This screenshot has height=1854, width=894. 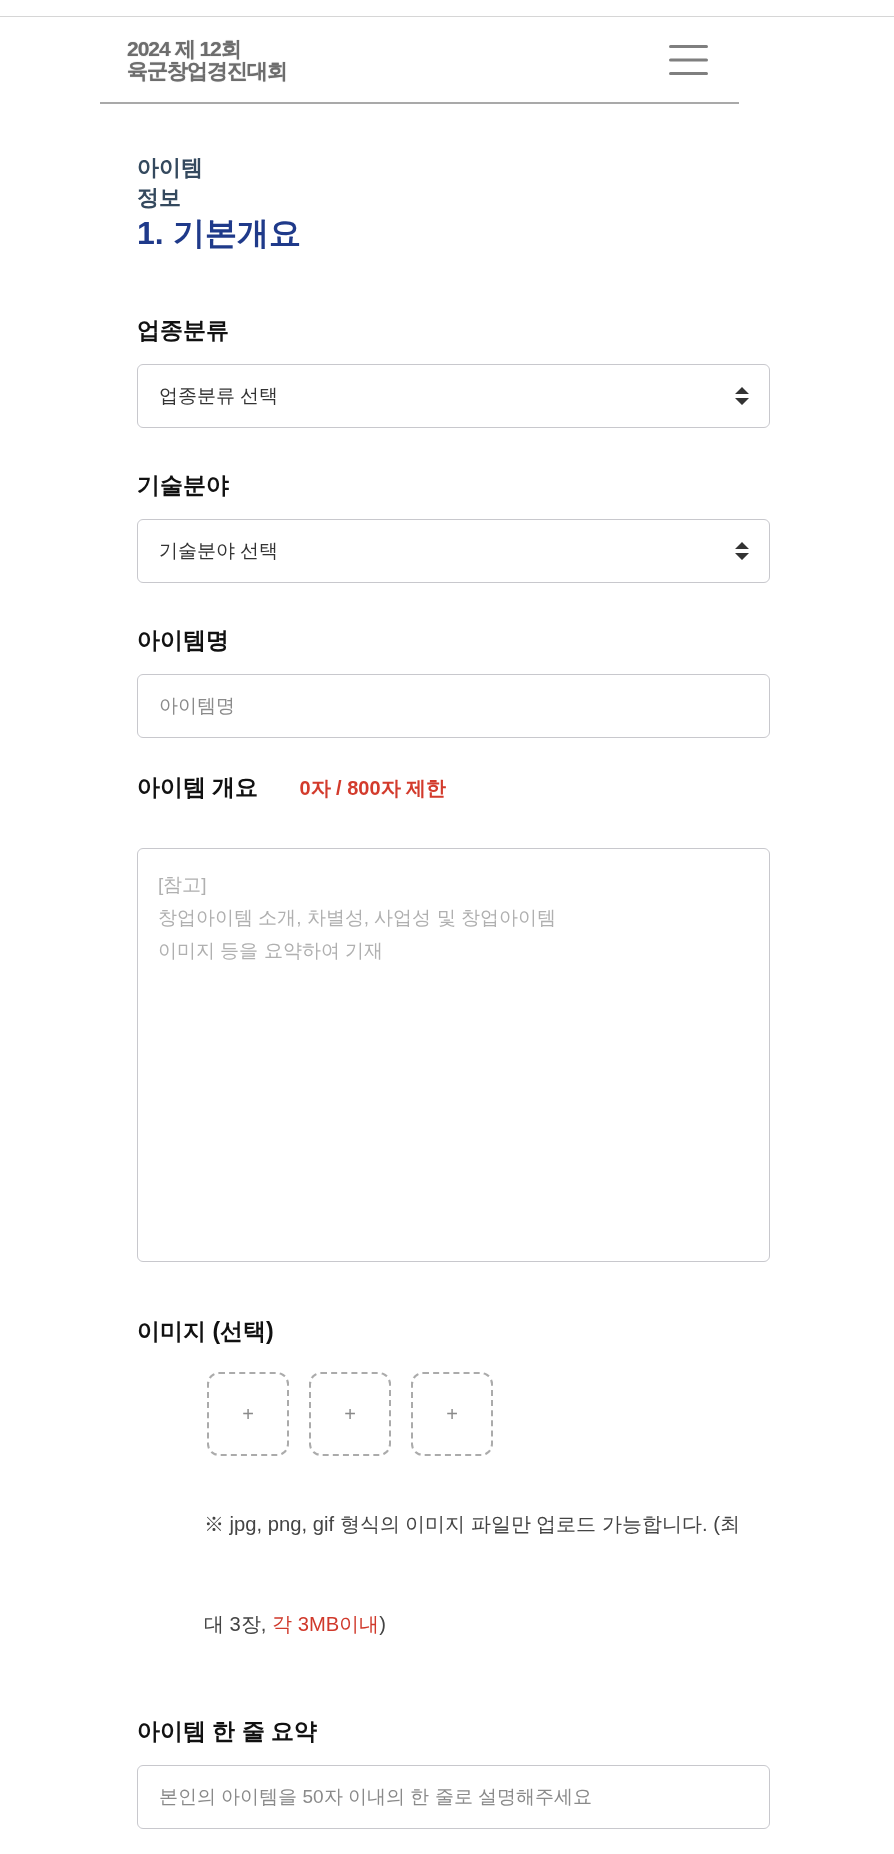 I want to click on text-input-field: 아이템명, so click(x=453, y=706).